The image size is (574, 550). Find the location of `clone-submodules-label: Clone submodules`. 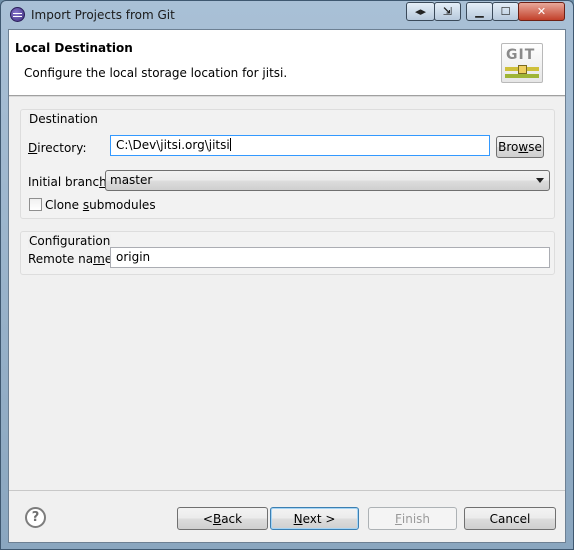

clone-submodules-label: Clone submodules is located at coordinates (100, 205).